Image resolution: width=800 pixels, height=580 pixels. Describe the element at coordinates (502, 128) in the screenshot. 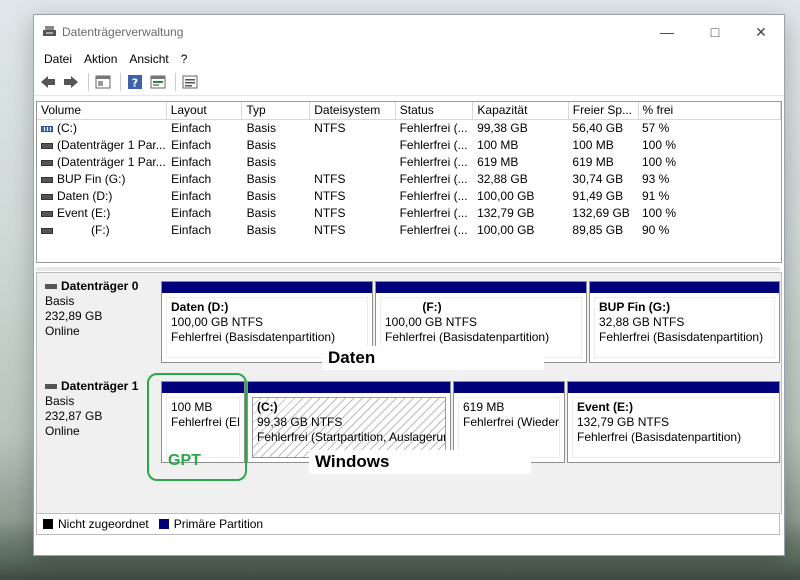

I see `kapazitaet-cell: 99,38 GB` at that location.